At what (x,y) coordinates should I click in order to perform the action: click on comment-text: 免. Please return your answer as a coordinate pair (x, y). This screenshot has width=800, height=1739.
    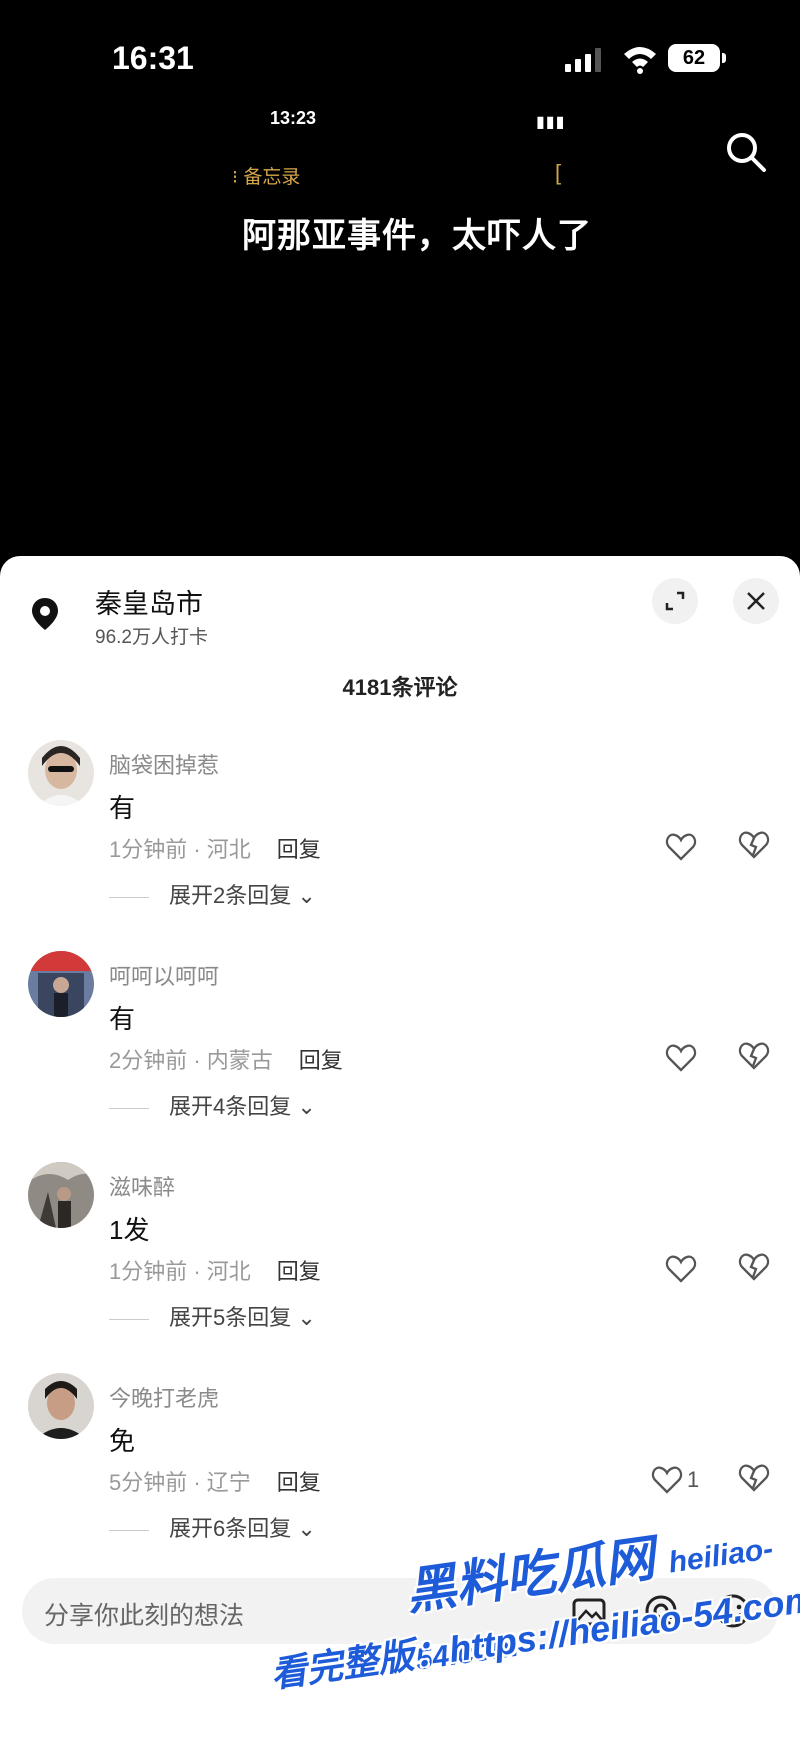
    Looking at the image, I should click on (122, 1441).